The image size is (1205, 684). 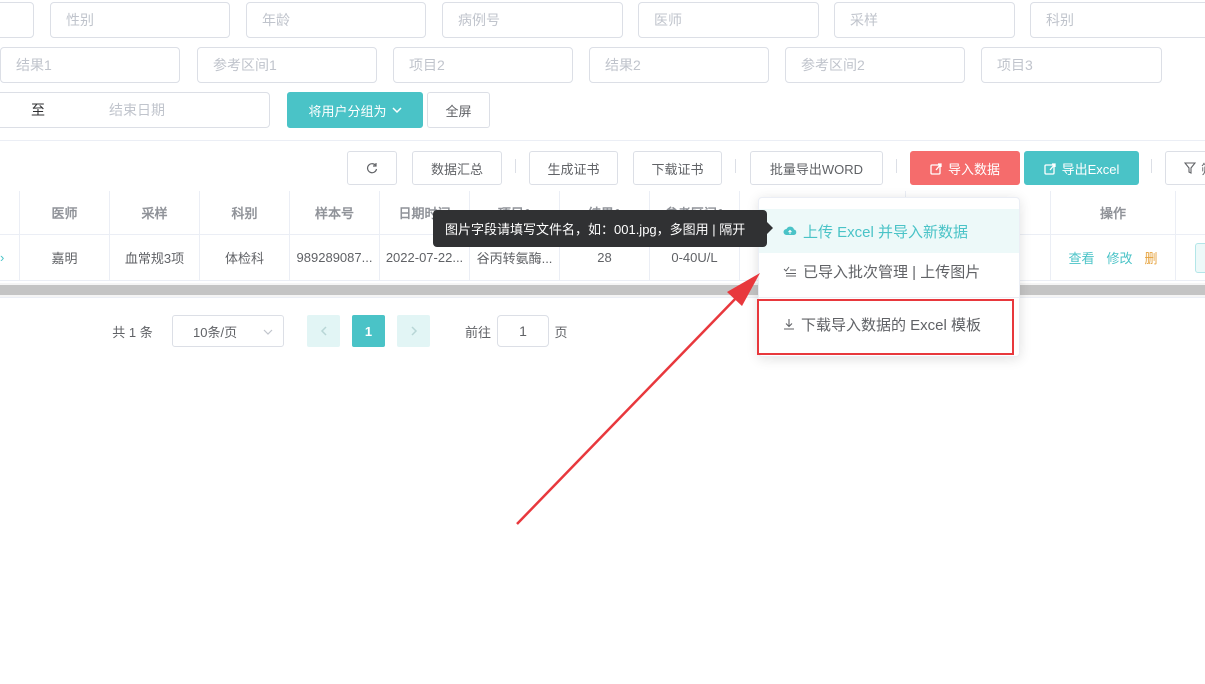 What do you see at coordinates (638, 399) in the screenshot?
I see `annotation-arrow` at bounding box center [638, 399].